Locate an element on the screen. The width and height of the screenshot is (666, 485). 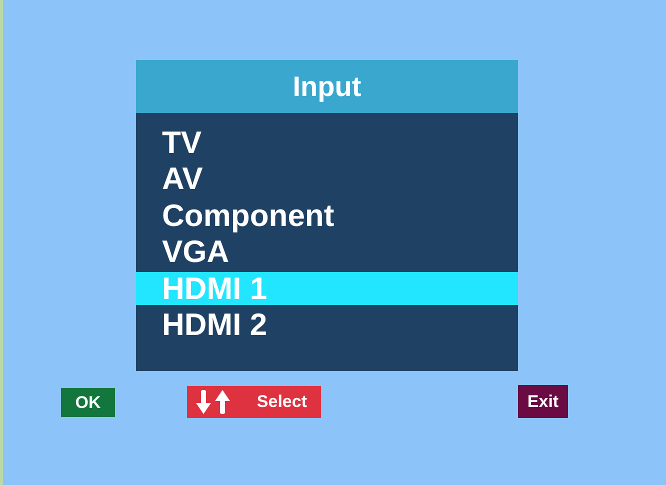
menu-item: Component is located at coordinates (327, 215).